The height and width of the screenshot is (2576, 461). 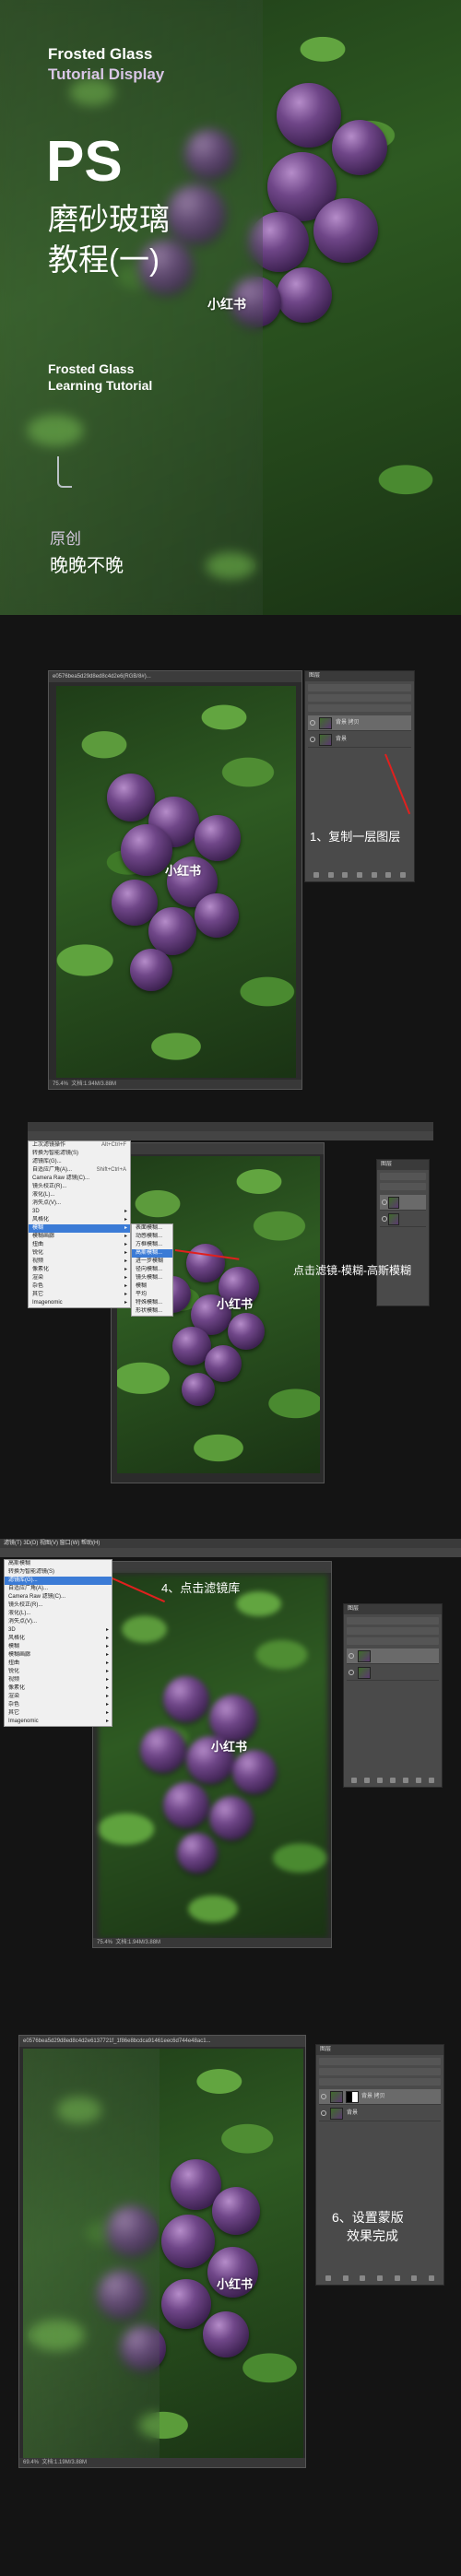 What do you see at coordinates (152, 1262) in the screenshot?
I see `menu-item: 进一步模糊` at bounding box center [152, 1262].